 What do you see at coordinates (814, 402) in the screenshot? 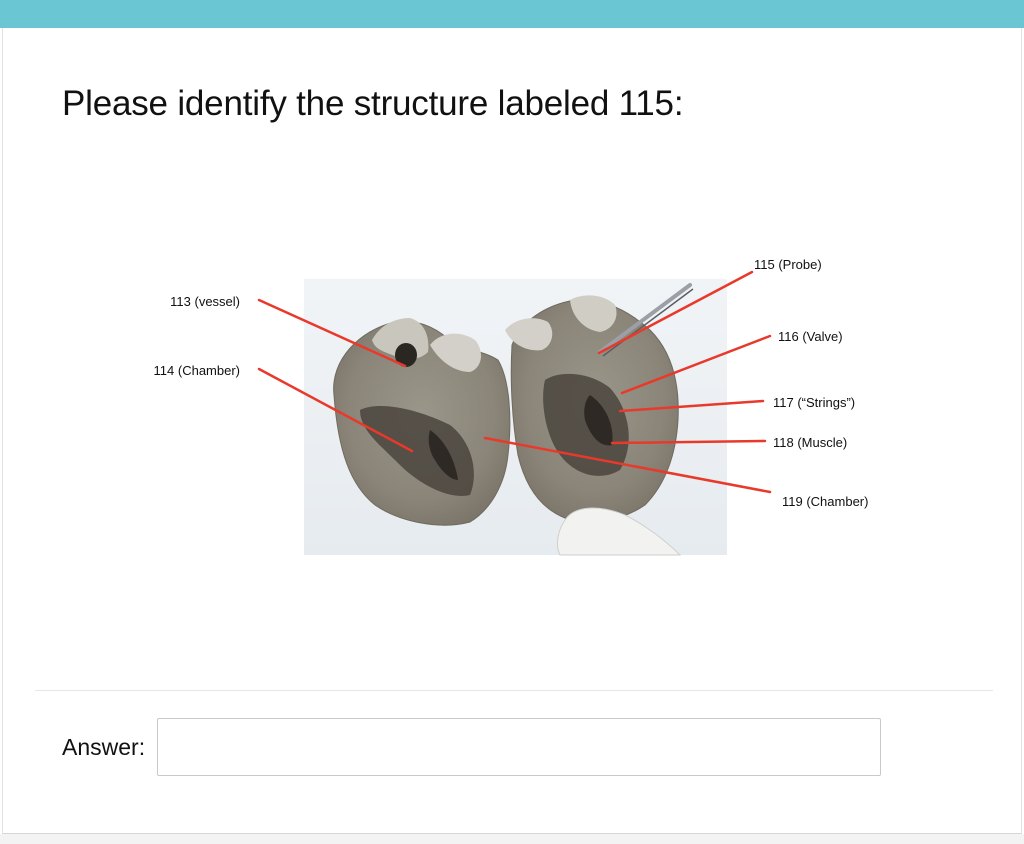
I see `label-117: 117 (“Strings”)` at bounding box center [814, 402].